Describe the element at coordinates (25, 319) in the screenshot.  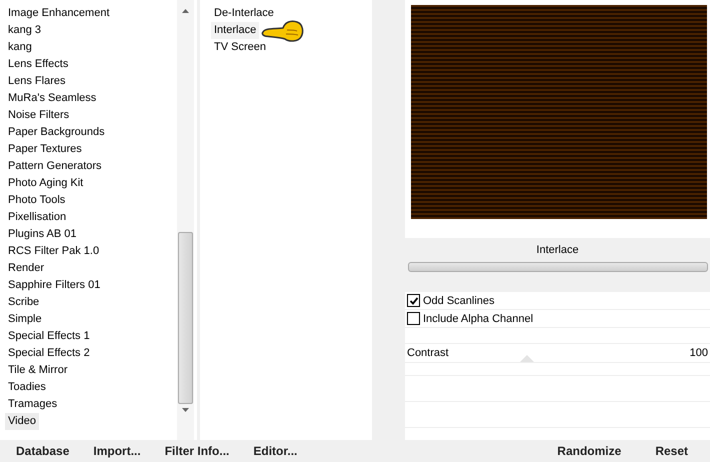
I see `category-item: Simple` at that location.